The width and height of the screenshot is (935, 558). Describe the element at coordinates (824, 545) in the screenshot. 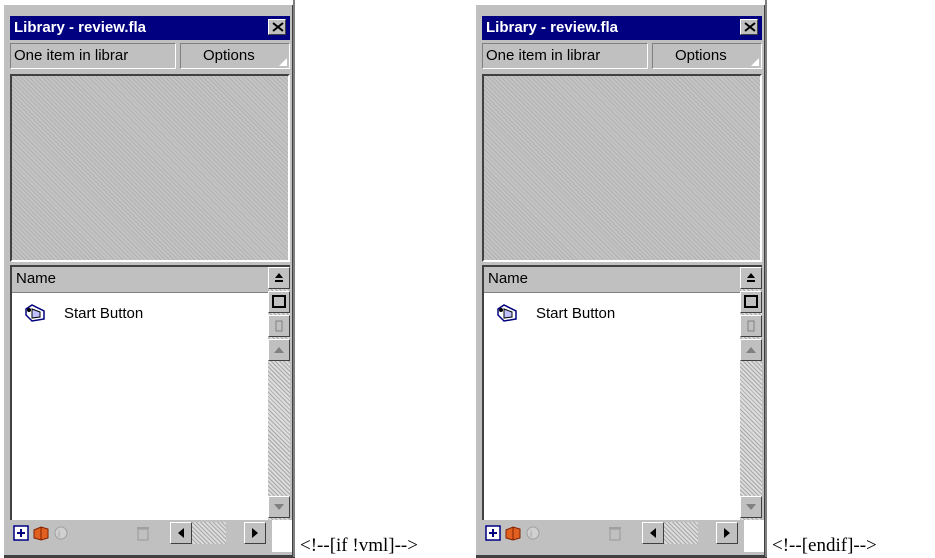

I see `vml-comment-close: <!--[endif]-->` at that location.